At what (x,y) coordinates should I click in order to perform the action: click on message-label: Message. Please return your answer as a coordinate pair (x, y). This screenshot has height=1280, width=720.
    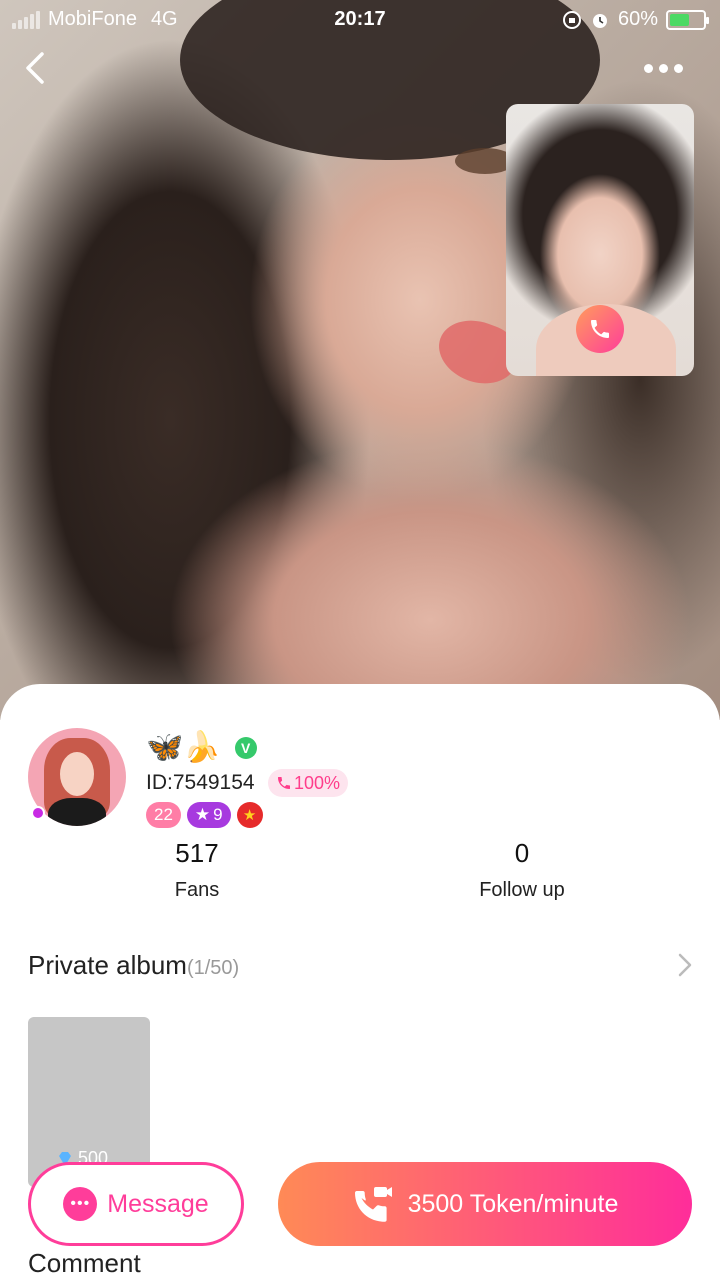
    Looking at the image, I should click on (158, 1203).